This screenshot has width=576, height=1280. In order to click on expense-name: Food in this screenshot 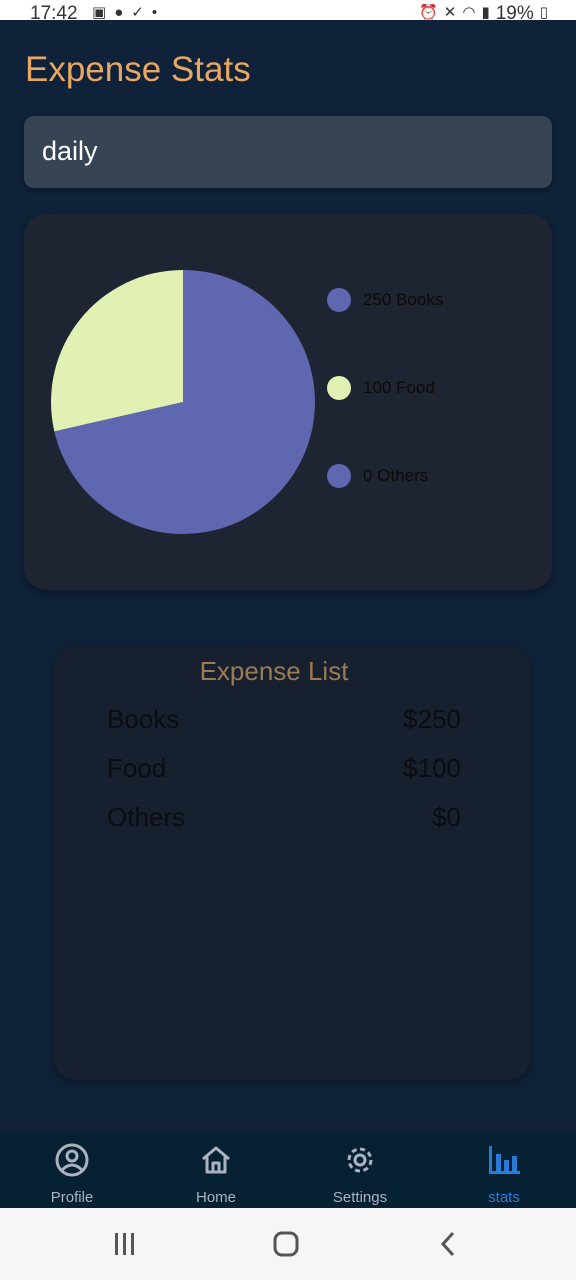, I will do `click(137, 768)`.